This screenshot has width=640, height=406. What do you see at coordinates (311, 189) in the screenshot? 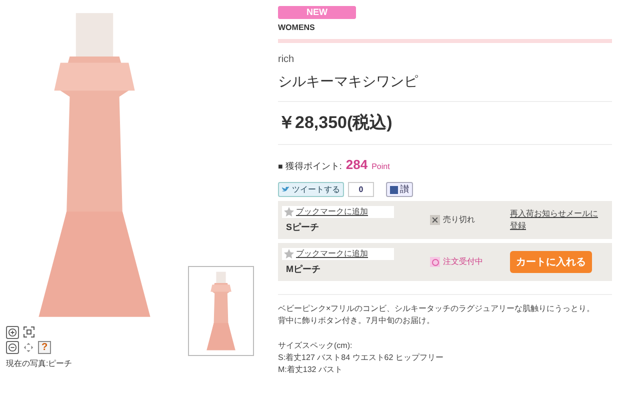
I see `tweet-button: ツイートする` at bounding box center [311, 189].